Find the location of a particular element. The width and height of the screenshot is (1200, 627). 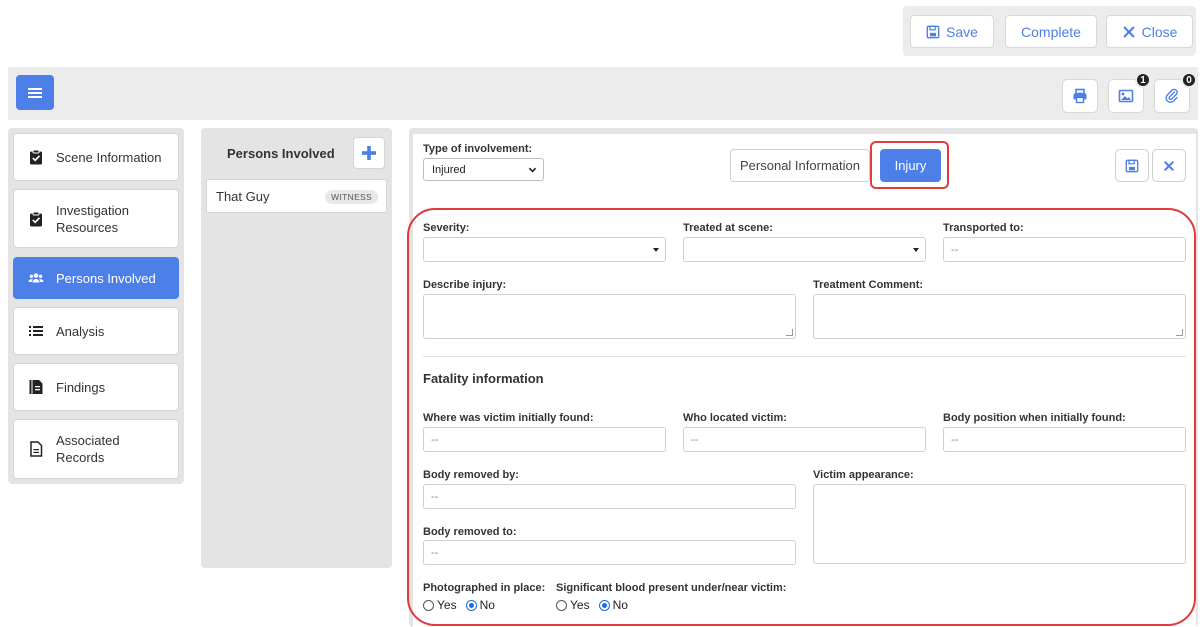

paperclip-icon is located at coordinates (1171, 95).